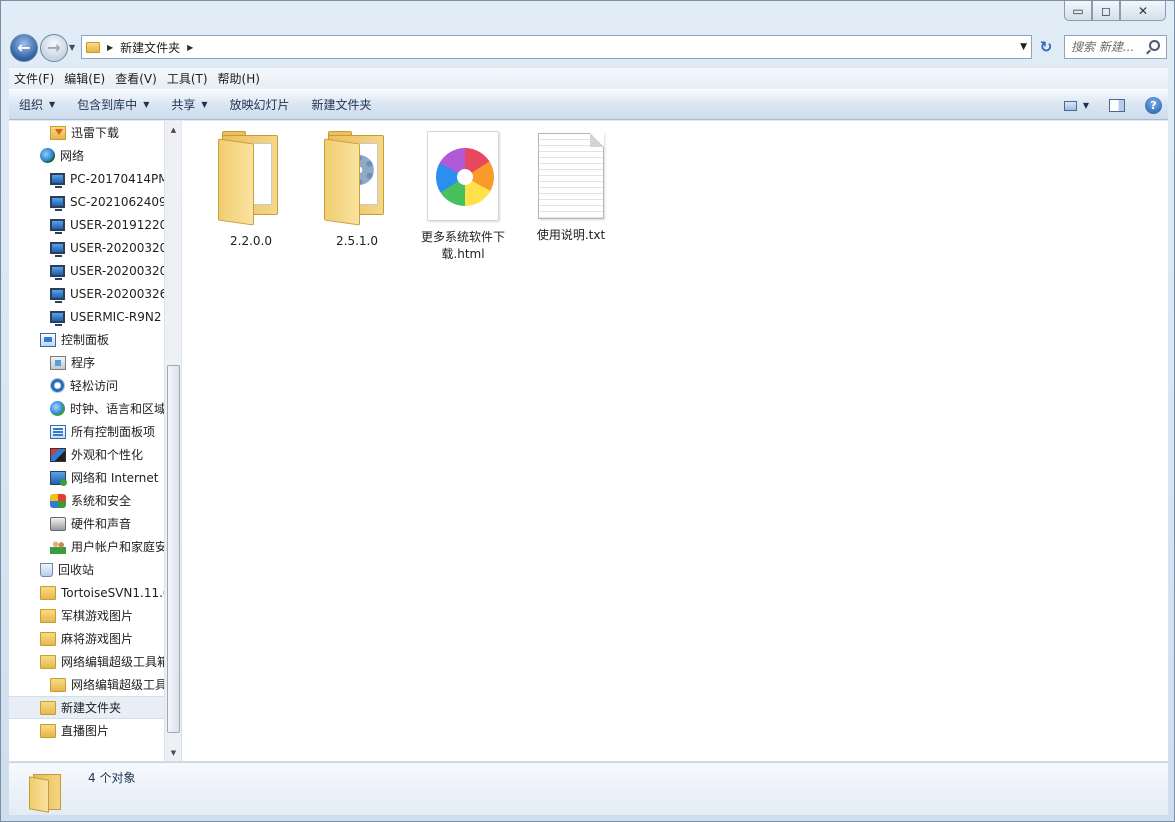  Describe the element at coordinates (24, 48) in the screenshot. I see `back-button: ←` at that location.